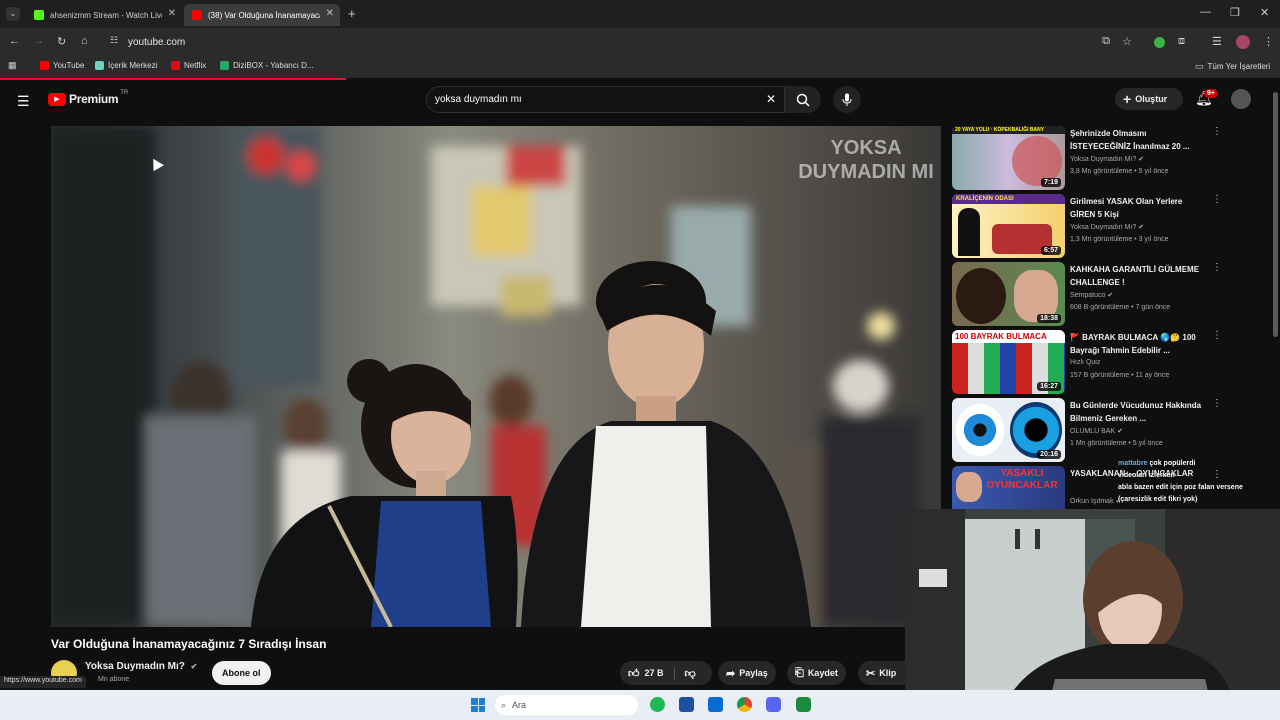 The image size is (1280, 720). What do you see at coordinates (504, 704) in the screenshot?
I see `search-icon: ⌕` at bounding box center [504, 704].